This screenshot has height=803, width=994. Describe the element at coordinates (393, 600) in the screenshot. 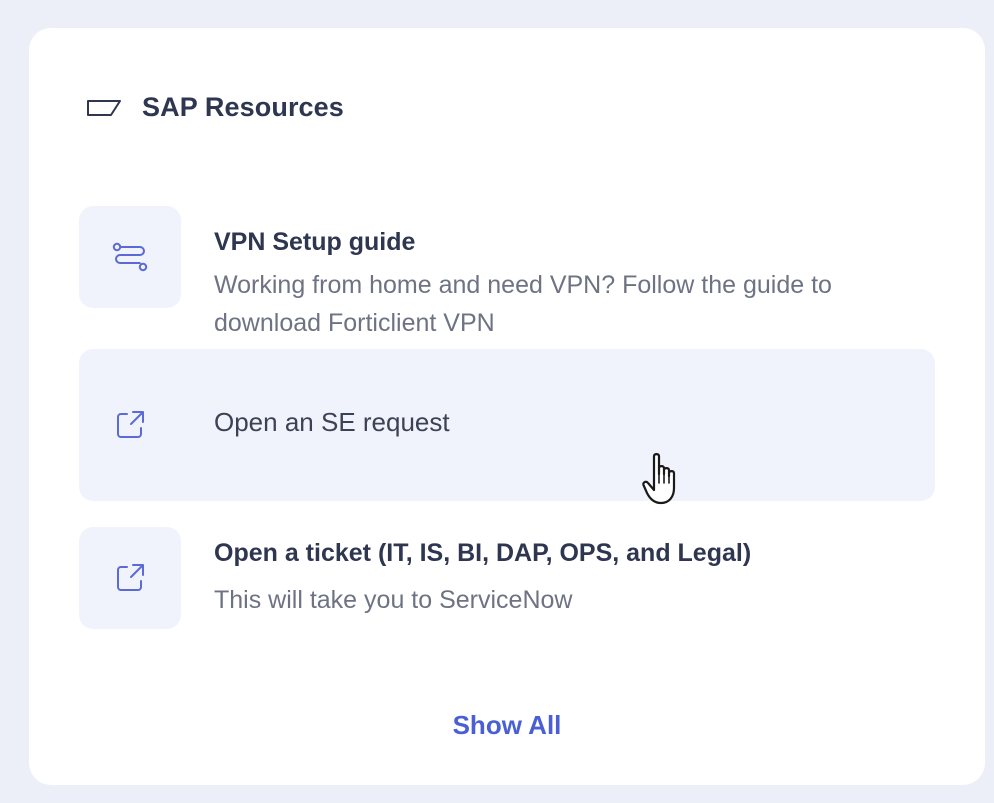

I see `resource-description: This will take you to ServiceNow` at that location.